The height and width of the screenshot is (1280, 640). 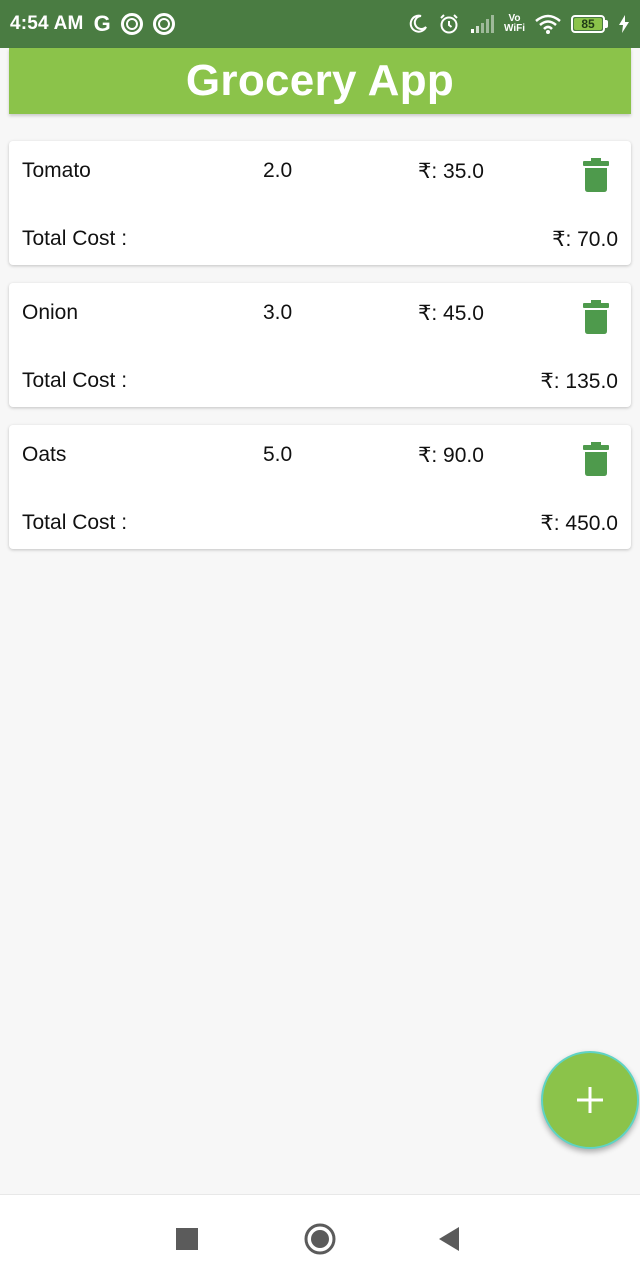 I want to click on recents-button, so click(x=187, y=1239).